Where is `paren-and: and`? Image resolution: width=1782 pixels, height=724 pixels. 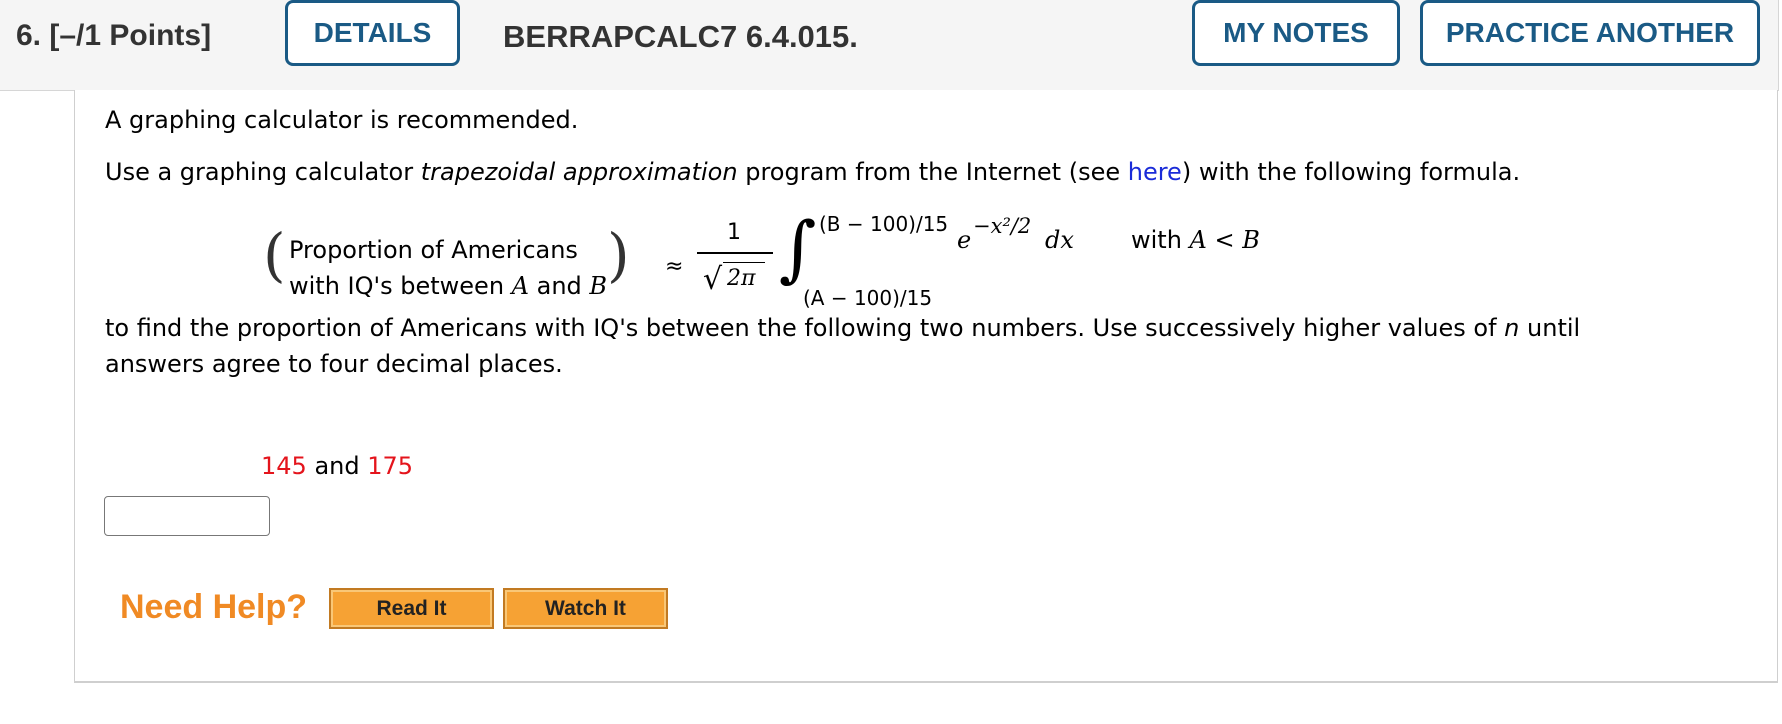 paren-and: and is located at coordinates (559, 286).